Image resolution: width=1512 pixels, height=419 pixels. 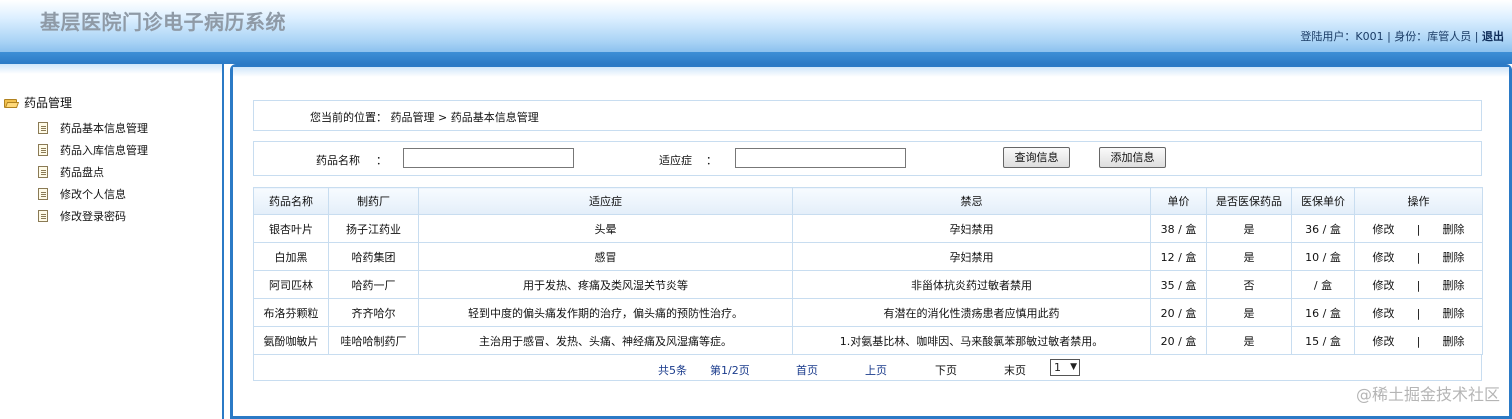 What do you see at coordinates (675, 160) in the screenshot?
I see `indication-label: 适应症` at bounding box center [675, 160].